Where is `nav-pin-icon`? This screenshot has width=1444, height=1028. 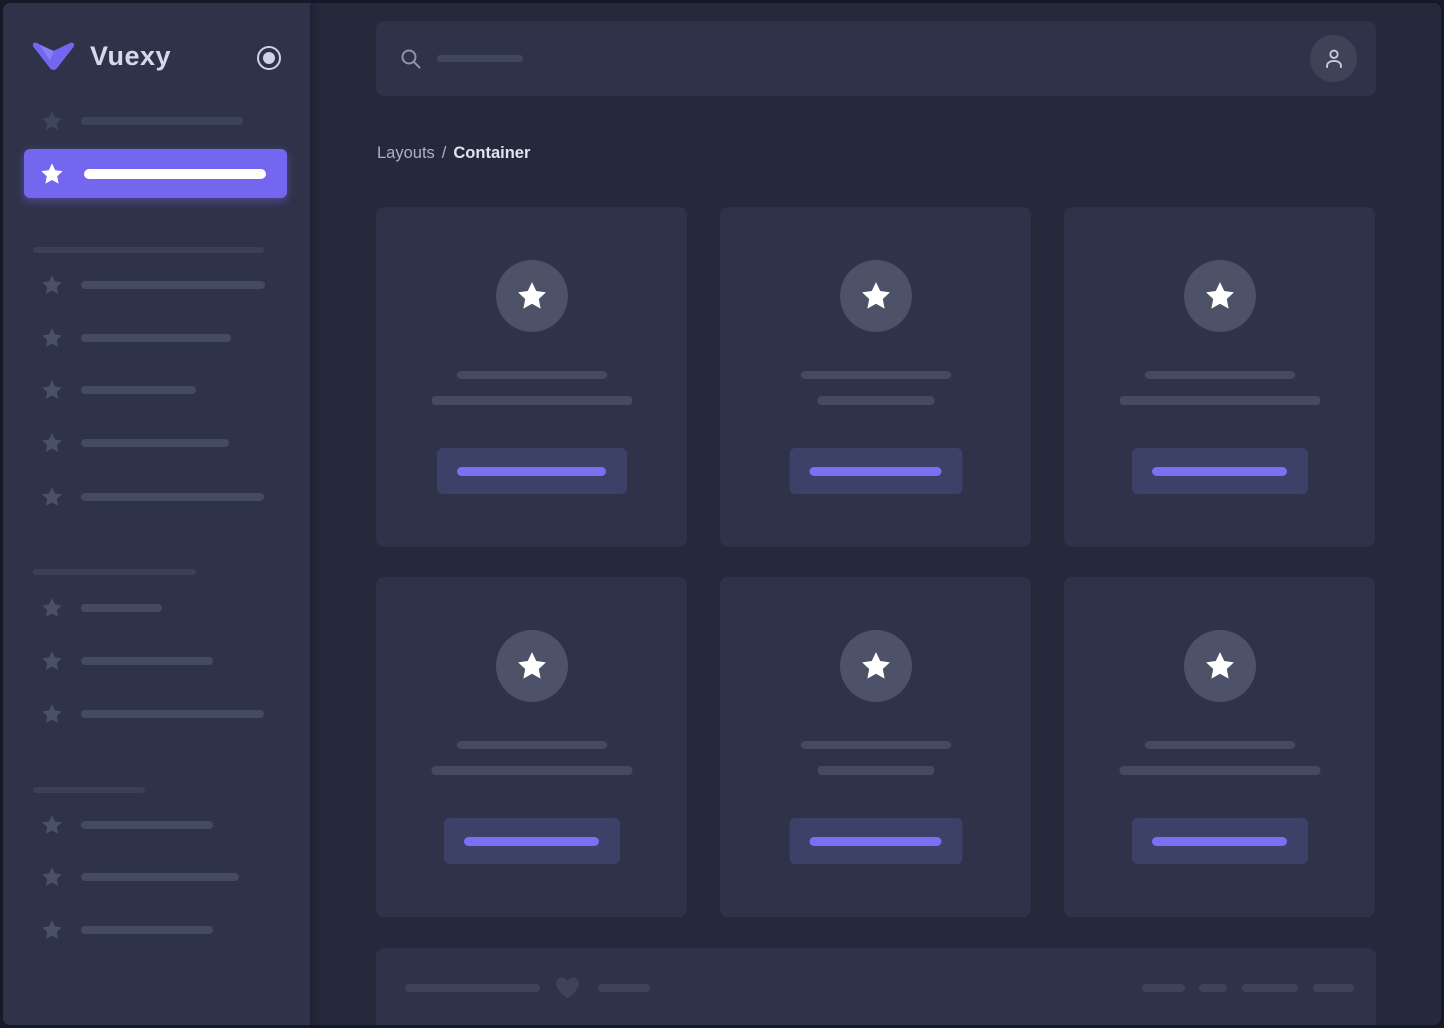 nav-pin-icon is located at coordinates (269, 58).